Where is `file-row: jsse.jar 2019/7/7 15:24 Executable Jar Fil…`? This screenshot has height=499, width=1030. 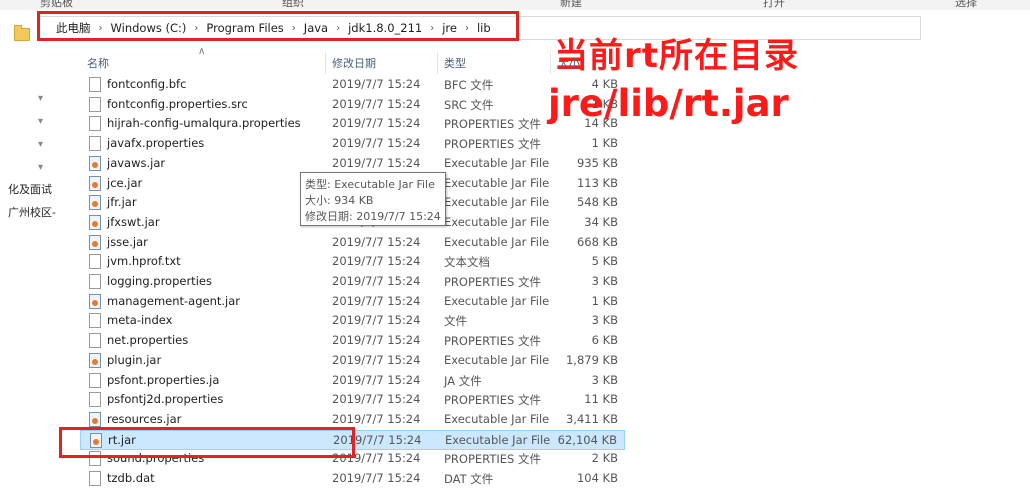
file-row: jsse.jar 2019/7/7 15:24 Executable Jar Fil… is located at coordinates (352, 243).